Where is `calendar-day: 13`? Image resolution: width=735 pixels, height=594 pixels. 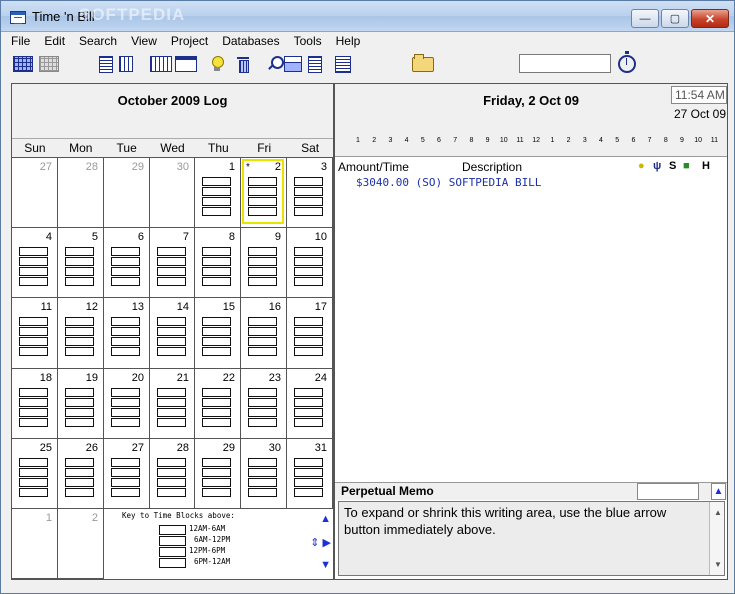 calendar-day: 13 is located at coordinates (127, 333).